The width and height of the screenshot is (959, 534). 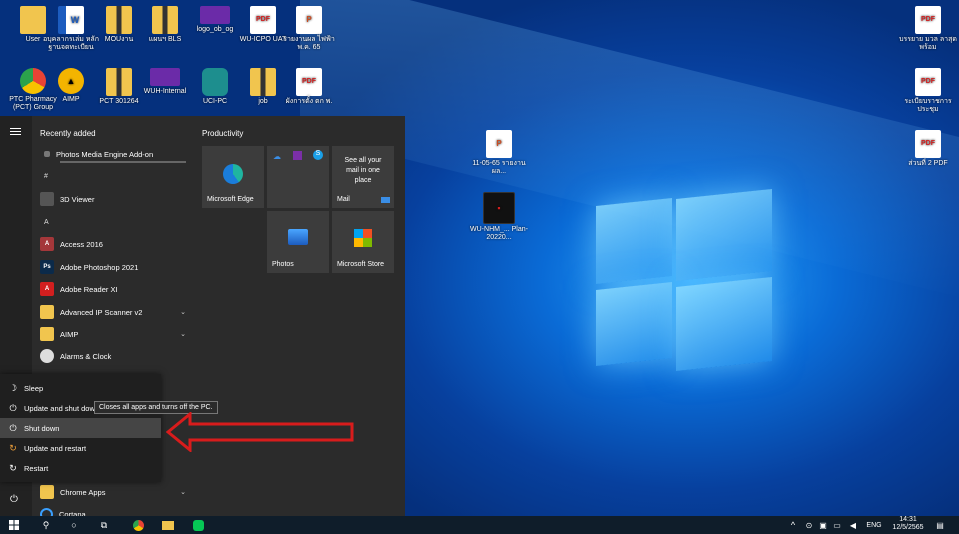 What do you see at coordinates (80, 468) in the screenshot?
I see `restart-option: ↻ Restart` at bounding box center [80, 468].